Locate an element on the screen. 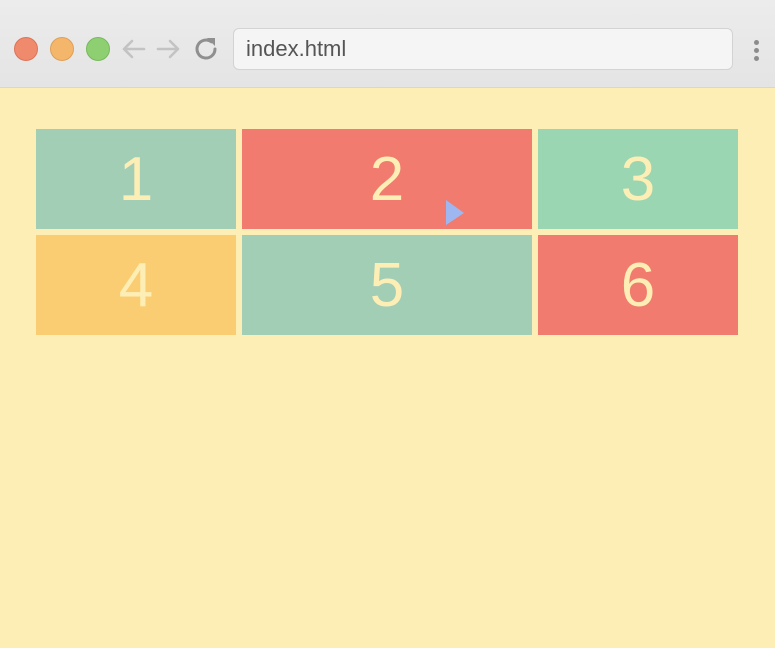 Image resolution: width=775 pixels, height=648 pixels. address-bar: index.html is located at coordinates (483, 49).